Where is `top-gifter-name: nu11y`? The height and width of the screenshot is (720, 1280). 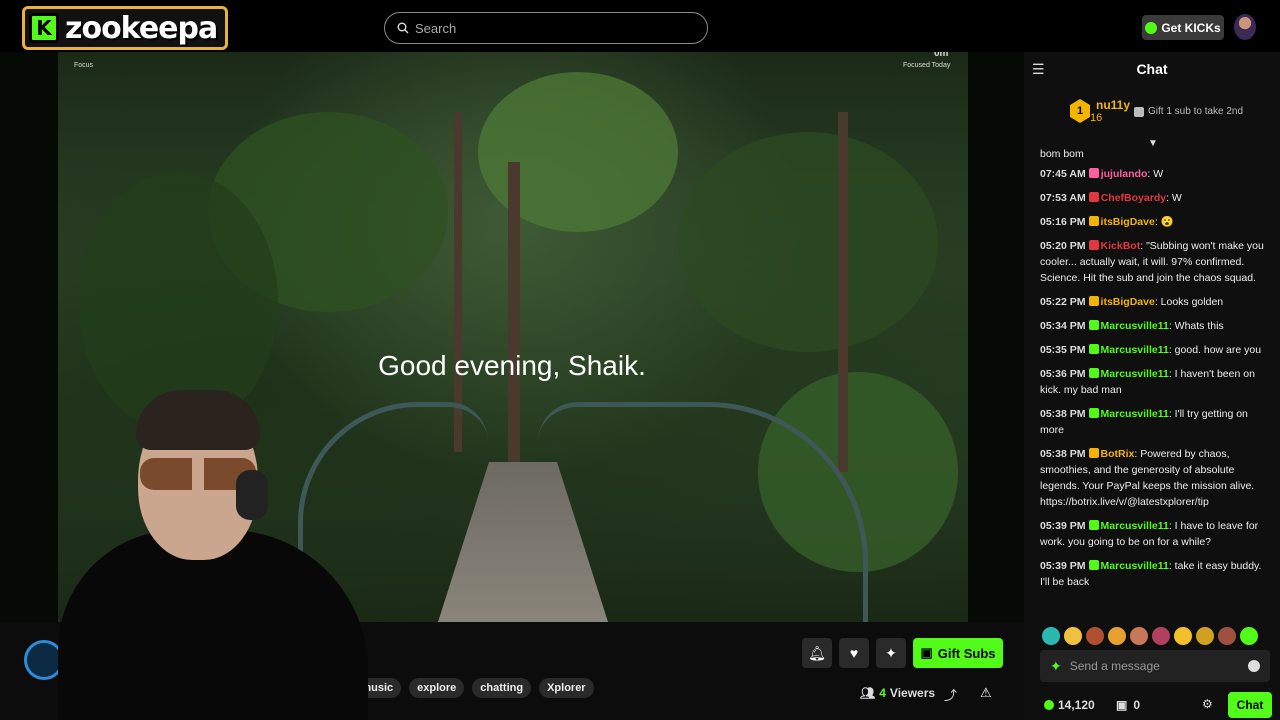
top-gifter-name: nu11y is located at coordinates (1113, 105).